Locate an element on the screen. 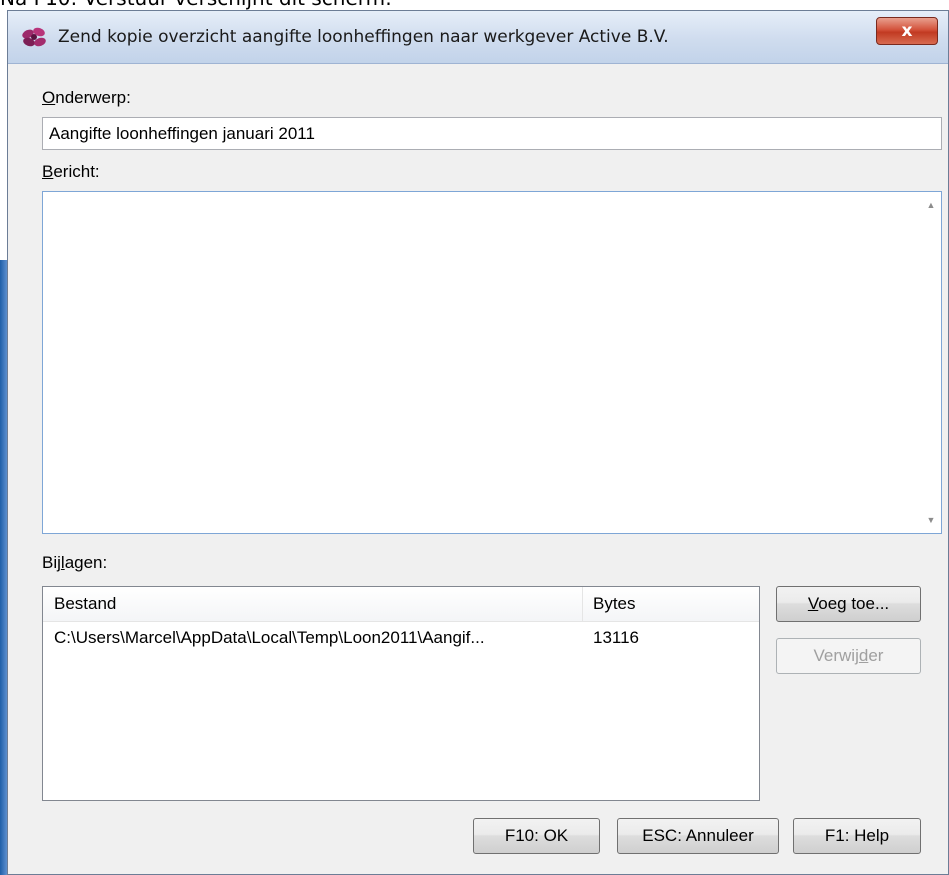 The height and width of the screenshot is (875, 949). message-label-mnemonic: B is located at coordinates (48, 171).